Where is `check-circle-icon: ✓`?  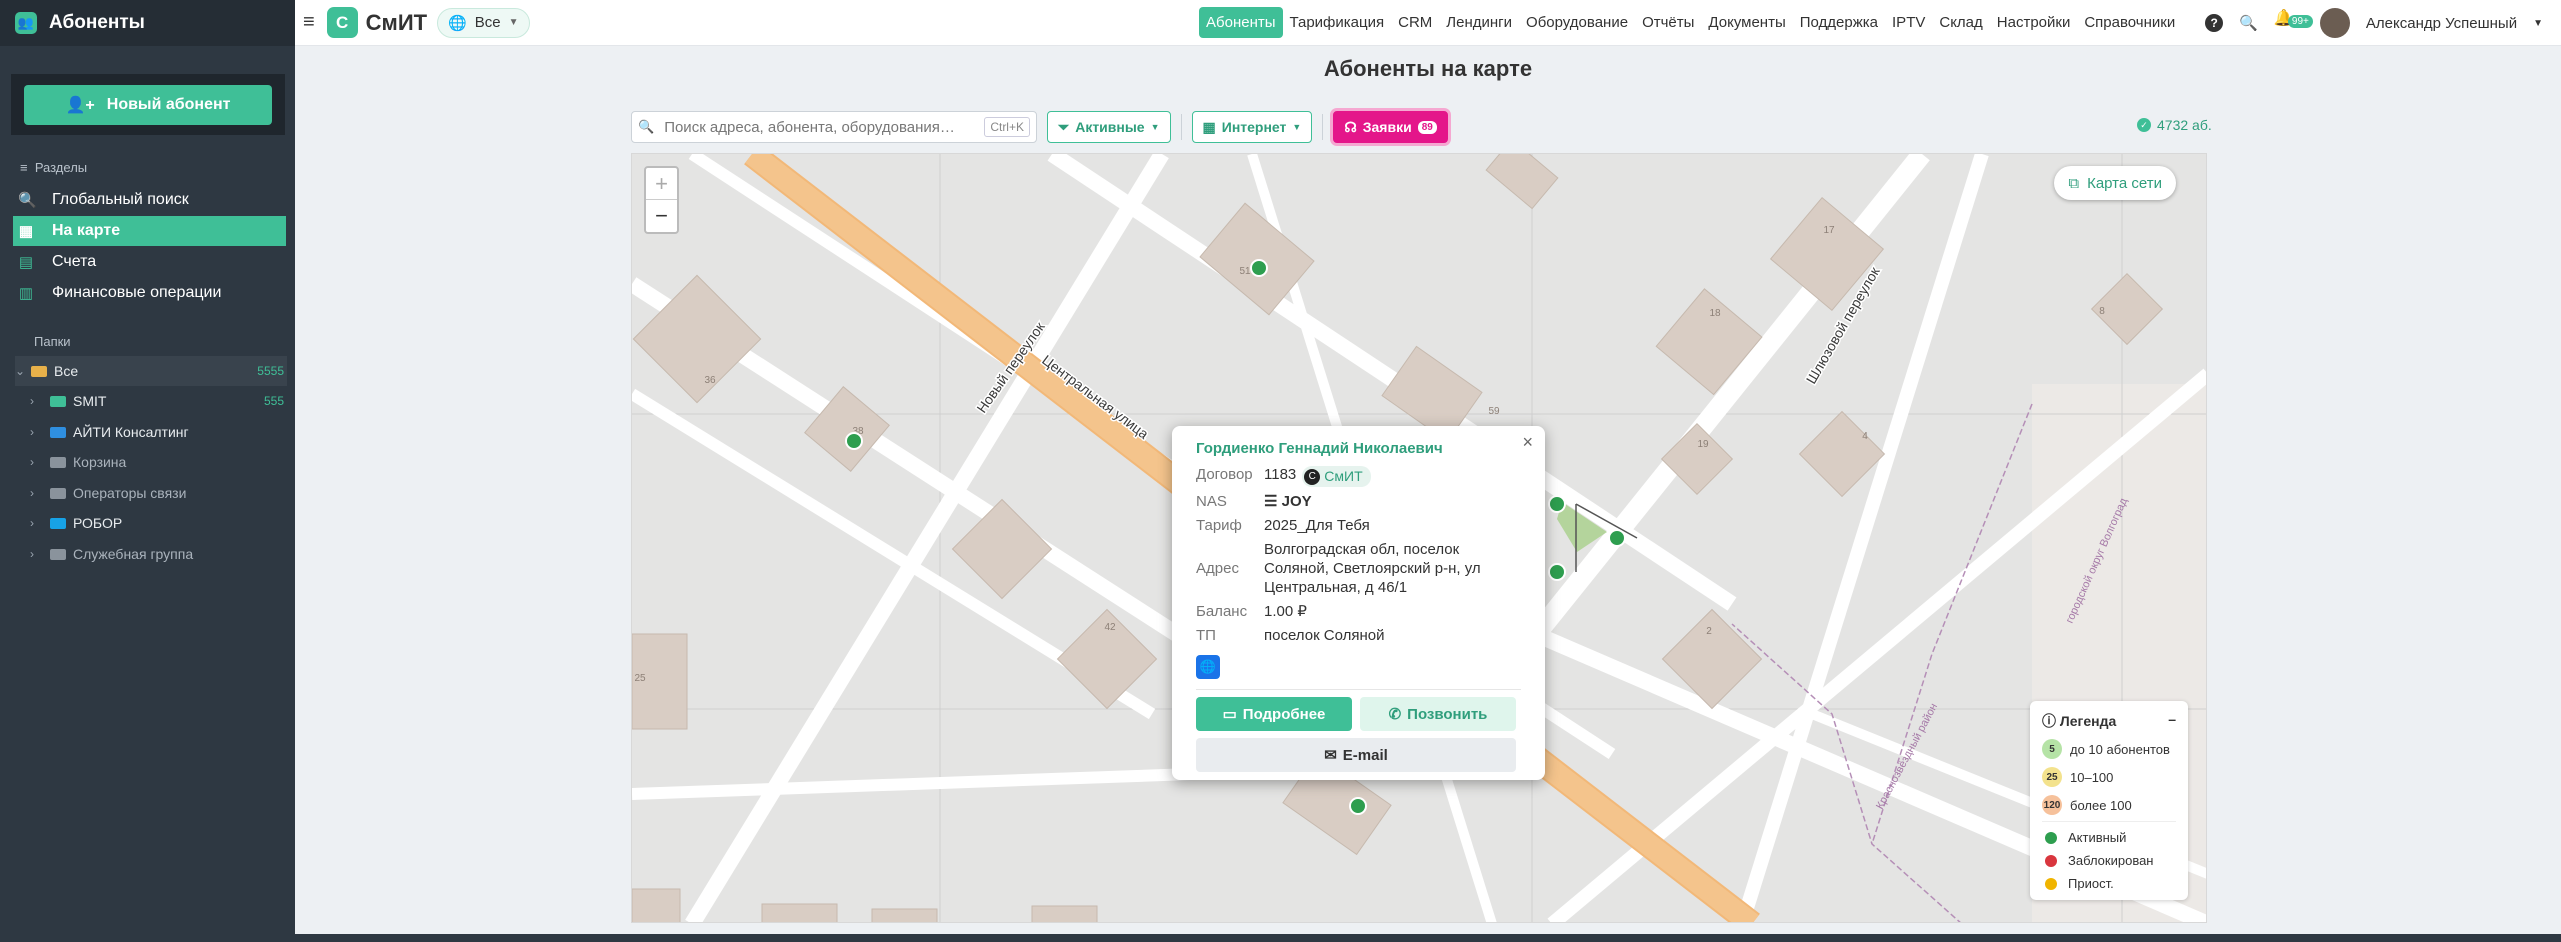
check-circle-icon: ✓ is located at coordinates (2144, 125).